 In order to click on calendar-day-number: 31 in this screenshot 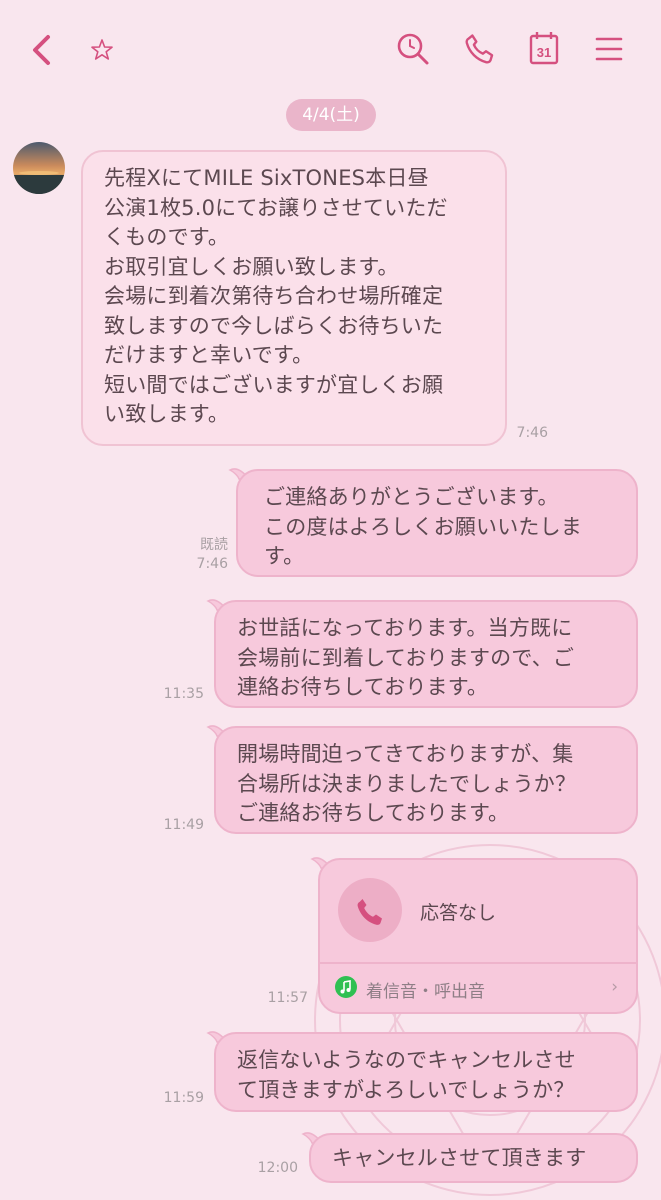, I will do `click(544, 52)`.